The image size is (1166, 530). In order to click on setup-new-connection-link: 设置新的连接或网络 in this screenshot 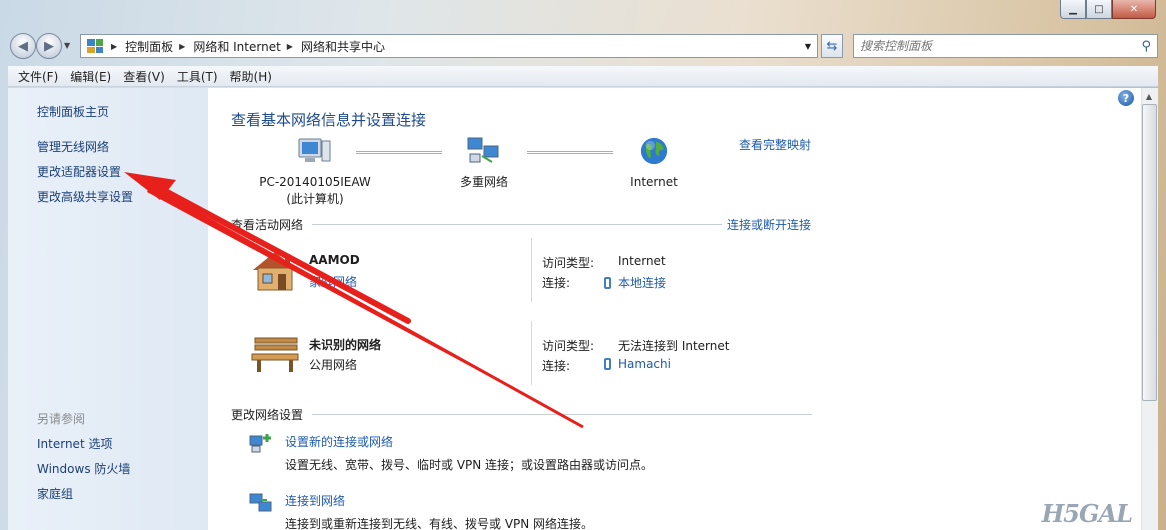, I will do `click(339, 441)`.